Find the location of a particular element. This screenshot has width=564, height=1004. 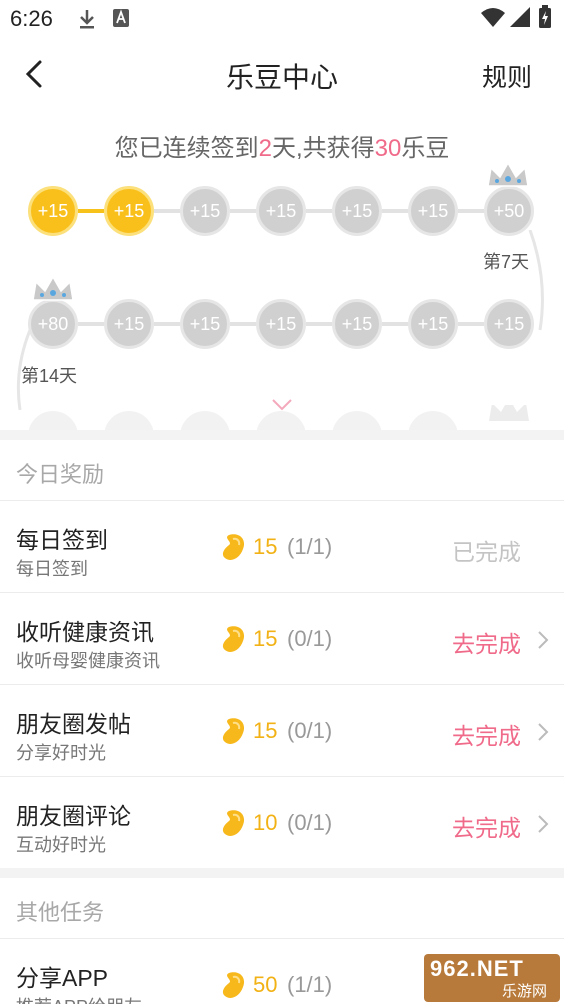

rules-link: 规则 is located at coordinates (507, 76).